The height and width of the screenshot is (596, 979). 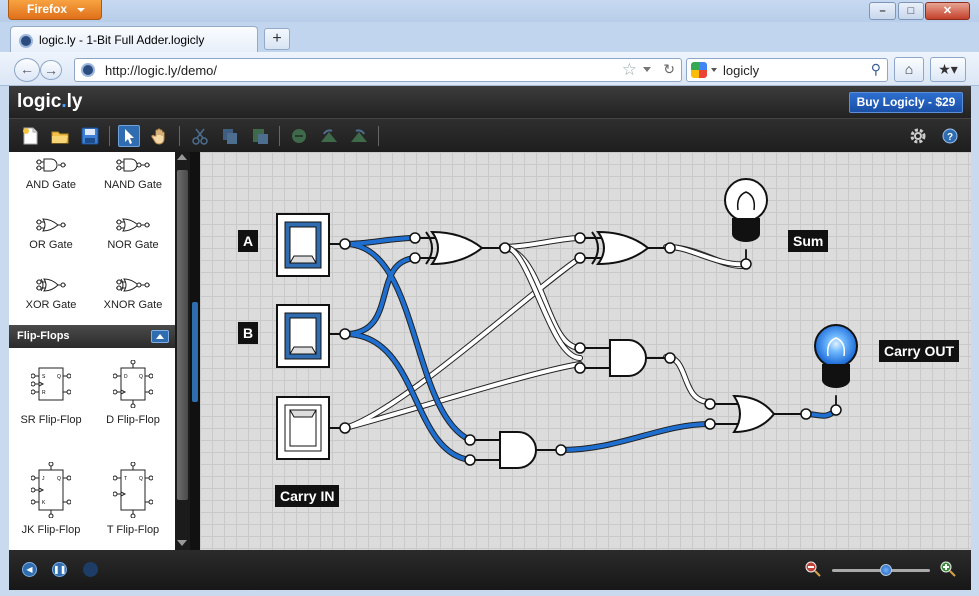 I want to click on palette-nand-gate: NAND Gate, so click(x=133, y=174).